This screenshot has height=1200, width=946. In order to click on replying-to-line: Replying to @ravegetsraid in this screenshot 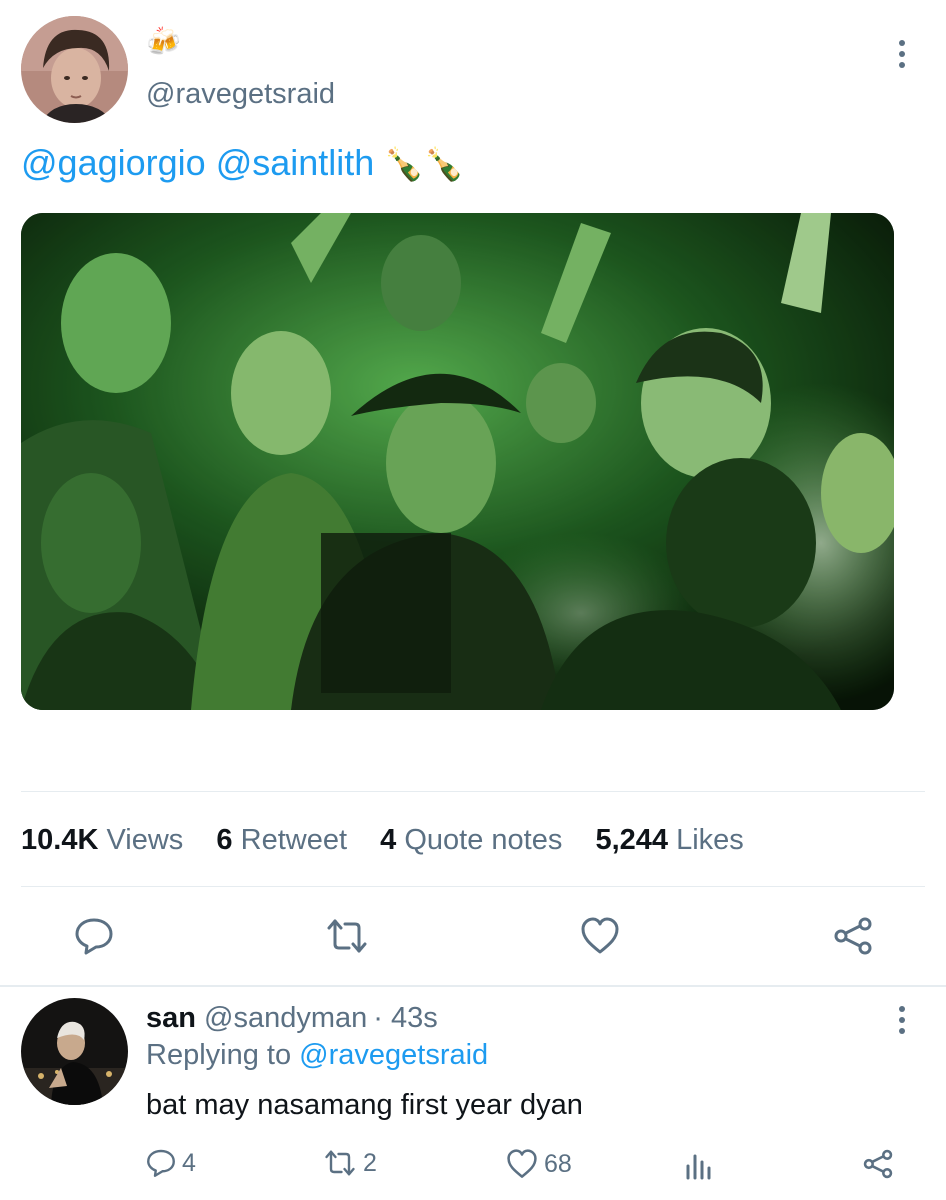, I will do `click(317, 1055)`.